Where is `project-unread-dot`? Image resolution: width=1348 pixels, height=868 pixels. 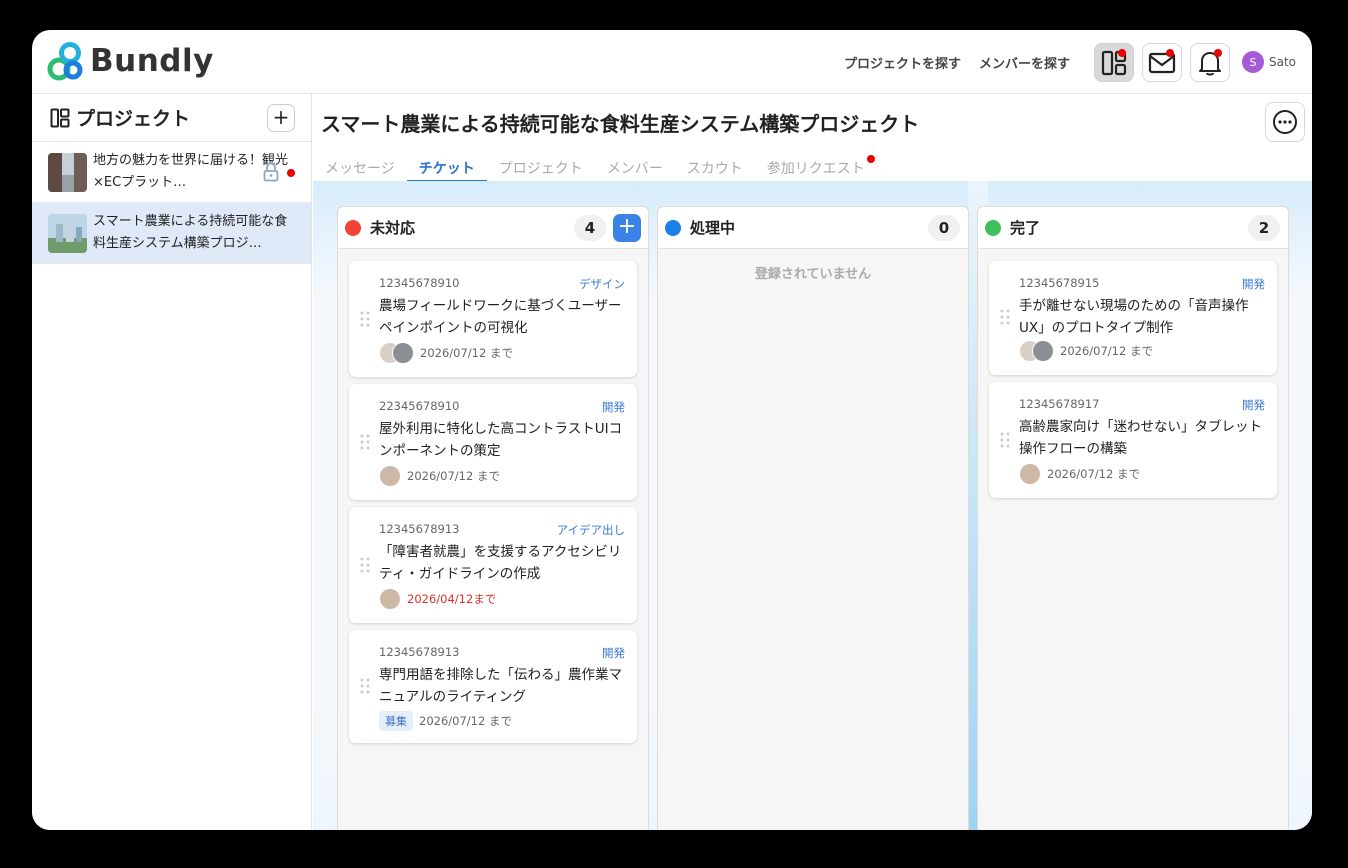
project-unread-dot is located at coordinates (291, 173).